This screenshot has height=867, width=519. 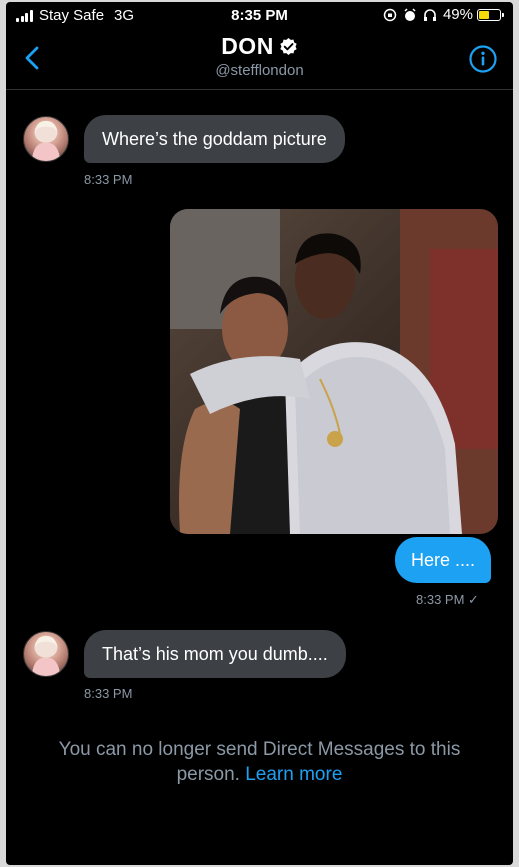 What do you see at coordinates (259, 15) in the screenshot?
I see `status-bar: Stay Safe 3G 8:35 PM 49%` at bounding box center [259, 15].